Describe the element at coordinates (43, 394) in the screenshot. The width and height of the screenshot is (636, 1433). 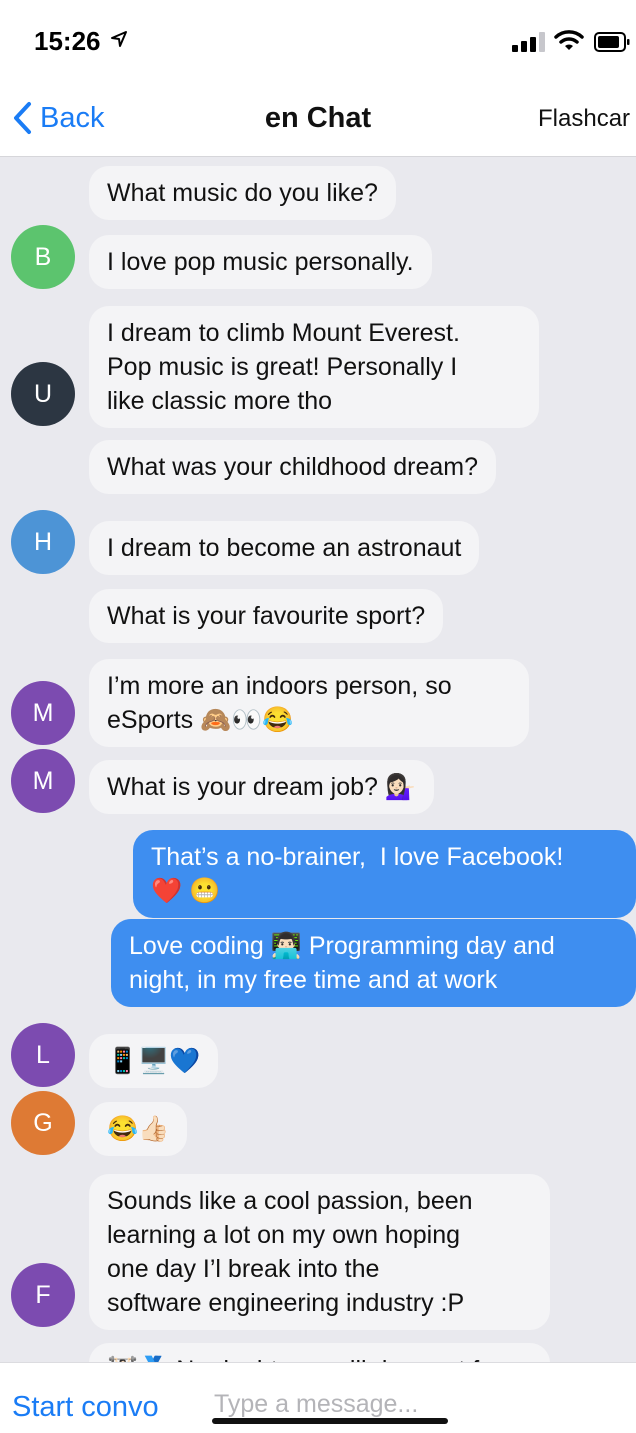
I see `avatar: U` at that location.